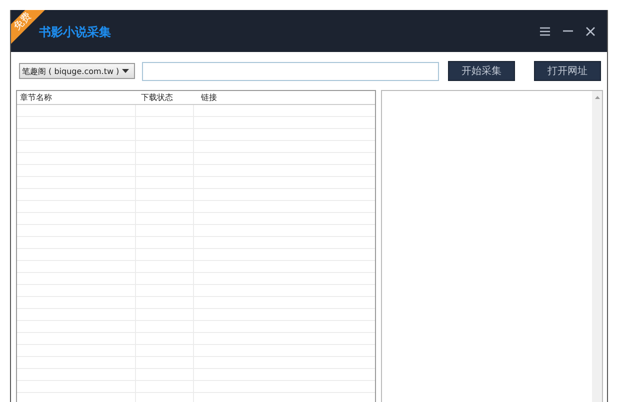 Image resolution: width=617 pixels, height=402 pixels. I want to click on caret-icon, so click(125, 71).